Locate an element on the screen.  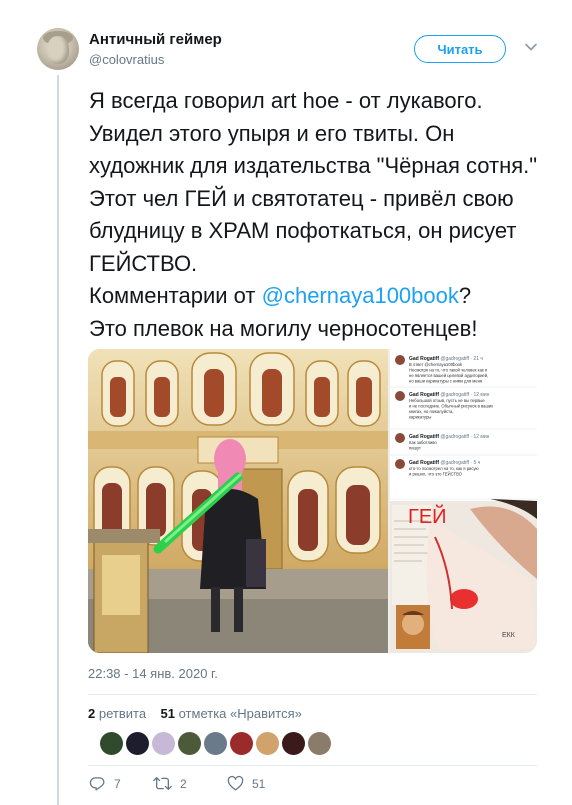
screenshot-tweet-line: не является вашей целевой аудиторией, is located at coordinates (448, 375).